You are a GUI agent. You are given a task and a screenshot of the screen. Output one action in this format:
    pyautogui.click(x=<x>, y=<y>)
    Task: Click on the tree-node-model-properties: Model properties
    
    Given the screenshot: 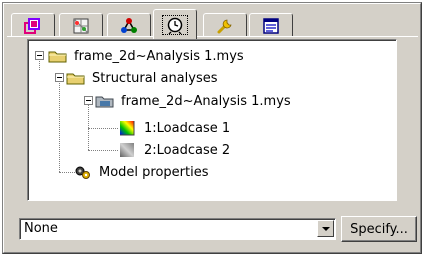 What is the action you would take?
    pyautogui.click(x=141, y=172)
    